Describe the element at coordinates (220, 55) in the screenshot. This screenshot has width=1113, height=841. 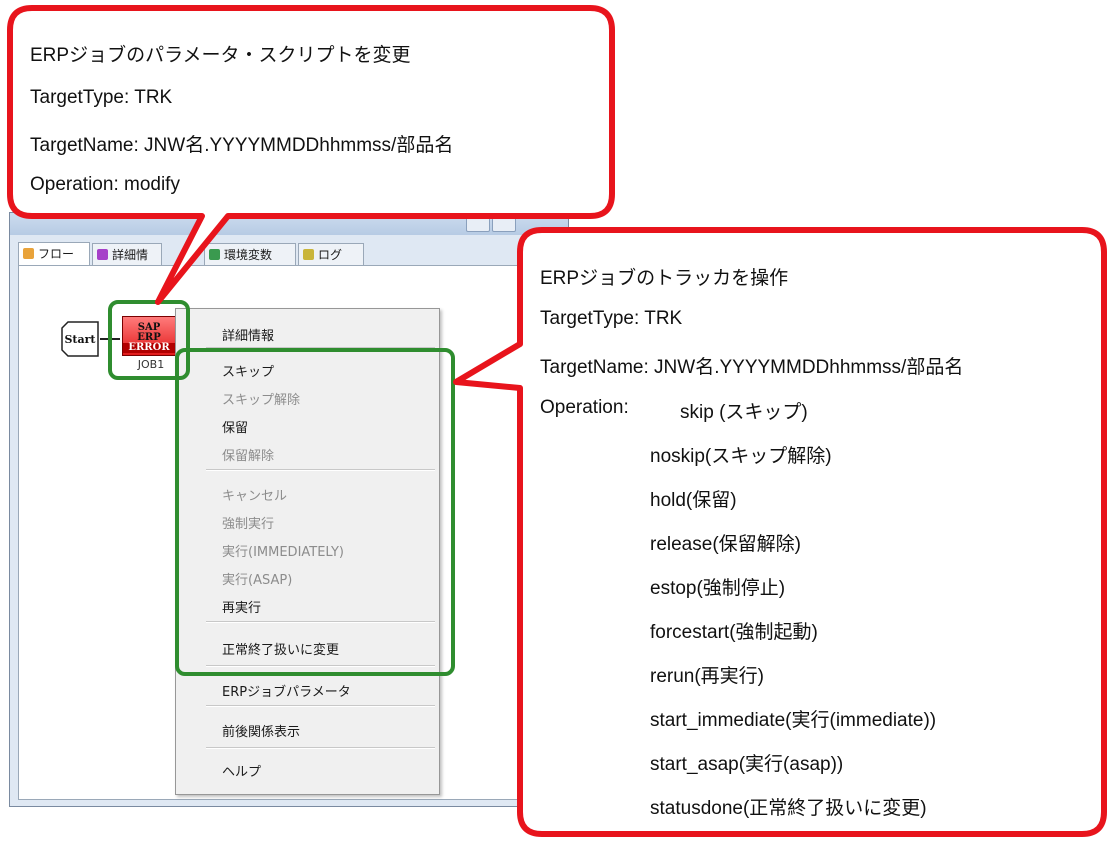
I see `callout-top-title: ERPジョブのパラメータ・スクリプトを変更` at that location.